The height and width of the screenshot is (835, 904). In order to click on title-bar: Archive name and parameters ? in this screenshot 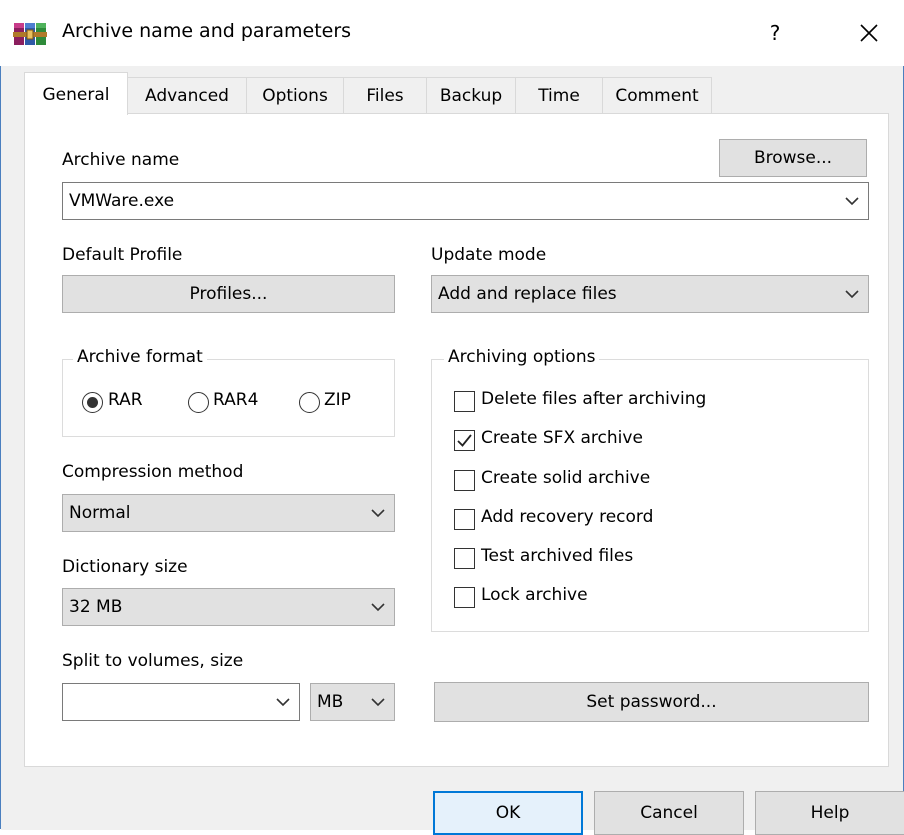, I will do `click(452, 33)`.